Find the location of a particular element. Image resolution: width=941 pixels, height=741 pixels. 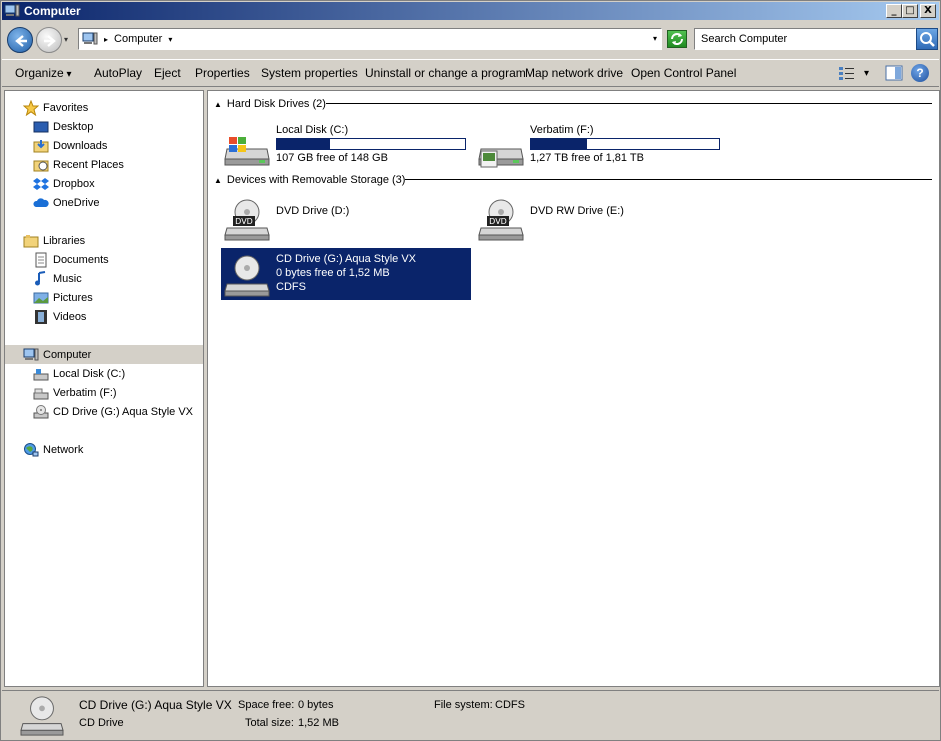

computer-icon is located at coordinates (90, 38).